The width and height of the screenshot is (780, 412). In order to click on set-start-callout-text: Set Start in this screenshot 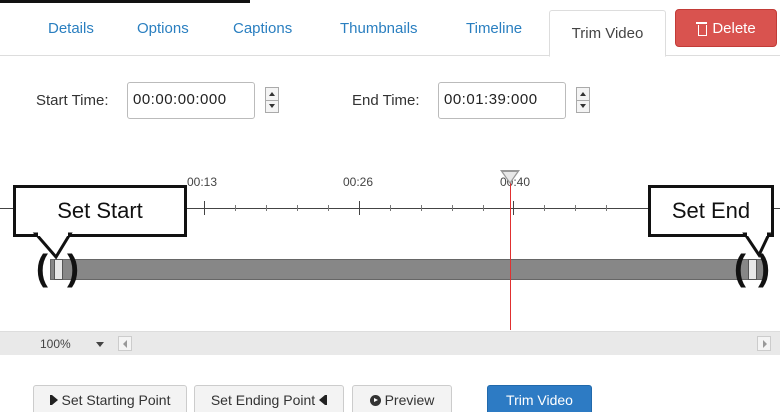, I will do `click(100, 210)`.